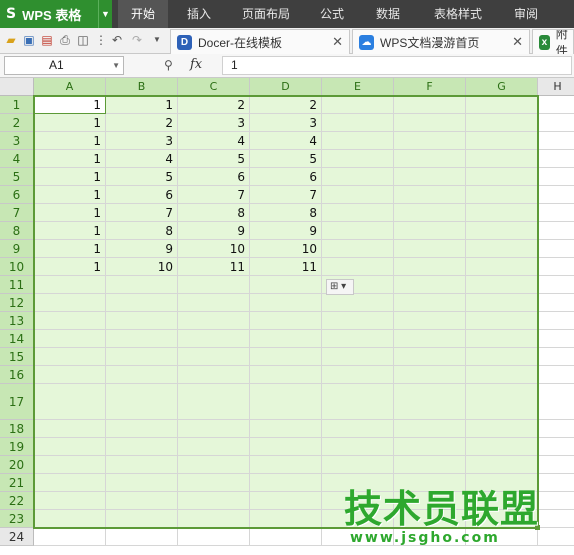 Image resolution: width=574 pixels, height=555 pixels. Describe the element at coordinates (502, 321) in the screenshot. I see `cell-g13` at that location.